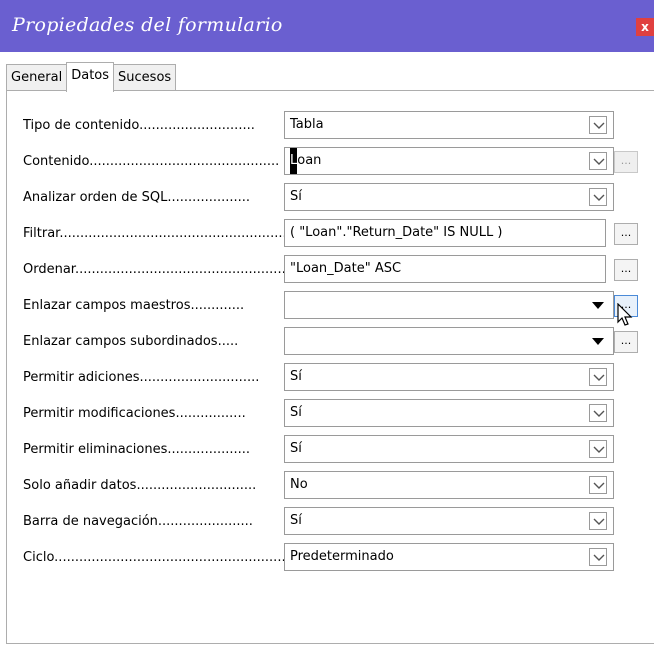 This screenshot has width=654, height=646. I want to click on filtrar-input: ( "Loan"."Return_Date" IS NULL ), so click(445, 233).